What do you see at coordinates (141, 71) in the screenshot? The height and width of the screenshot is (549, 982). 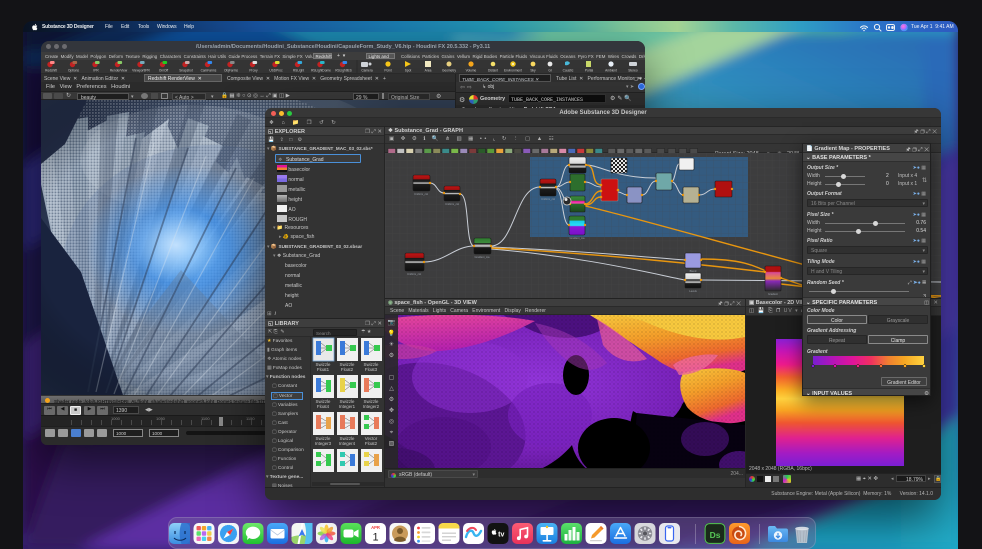 I see `svg-text: ViewportIPR` at bounding box center [141, 71].